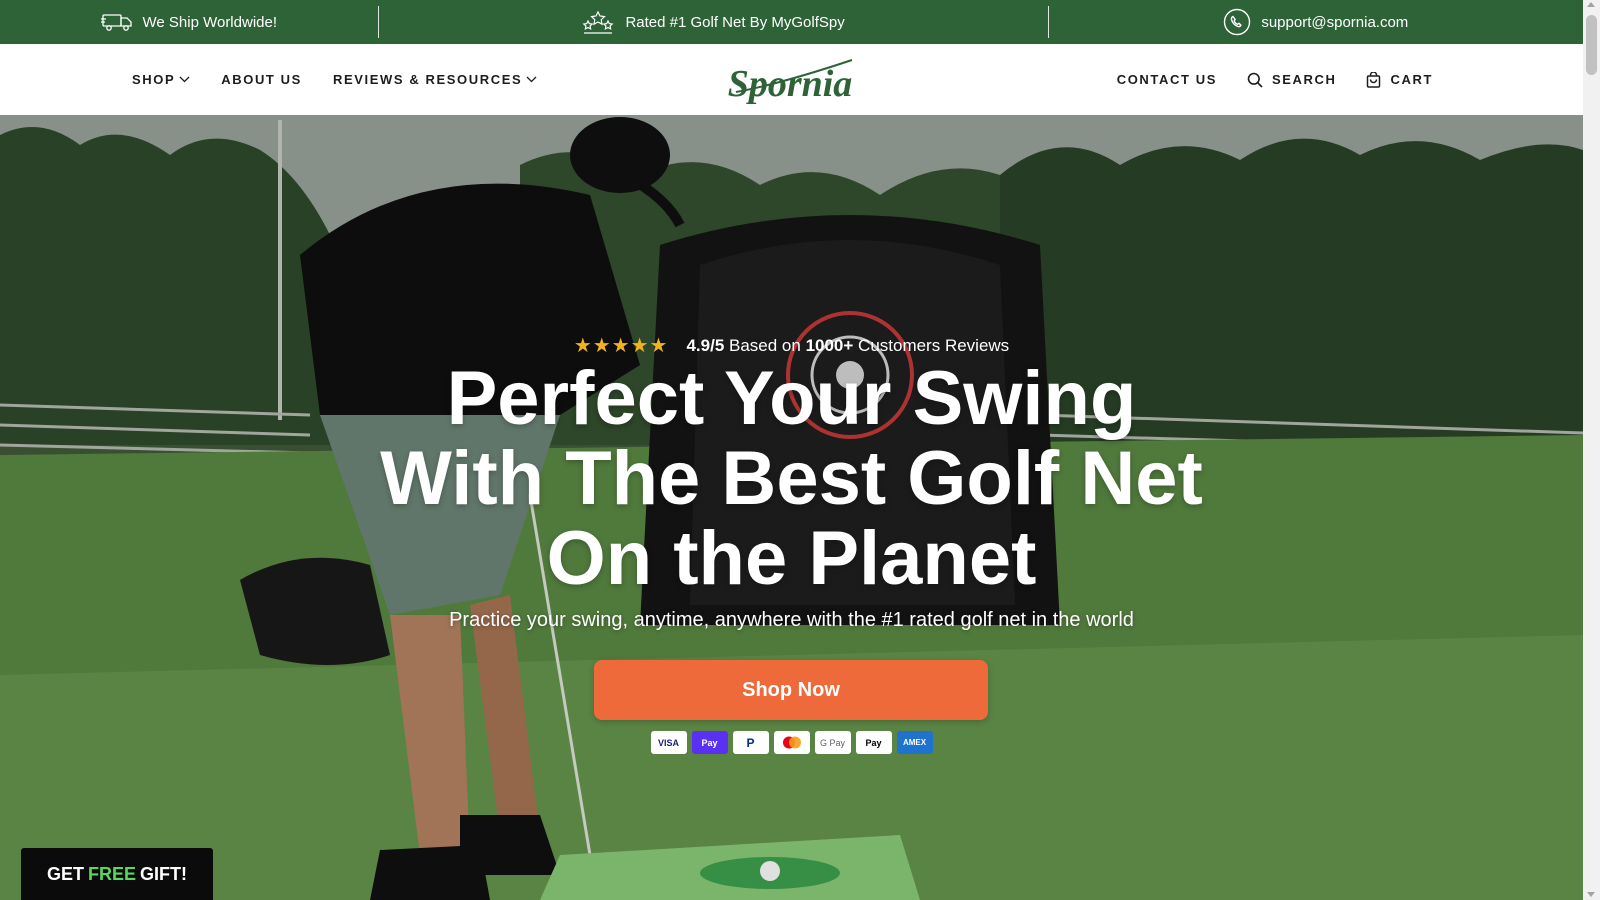  What do you see at coordinates (1591, 4) in the screenshot?
I see `scroll-up-arrow-icon` at bounding box center [1591, 4].